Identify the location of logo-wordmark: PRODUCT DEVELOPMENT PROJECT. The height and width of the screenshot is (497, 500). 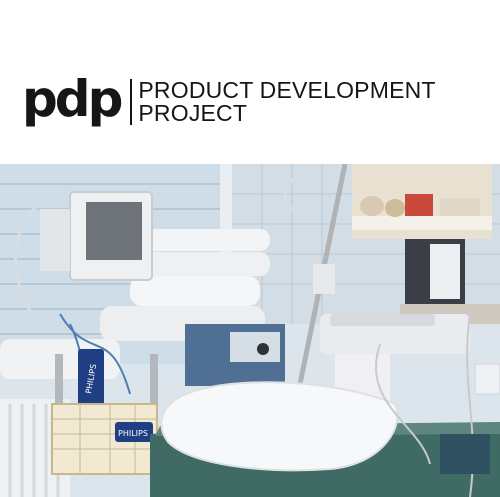
(286, 102).